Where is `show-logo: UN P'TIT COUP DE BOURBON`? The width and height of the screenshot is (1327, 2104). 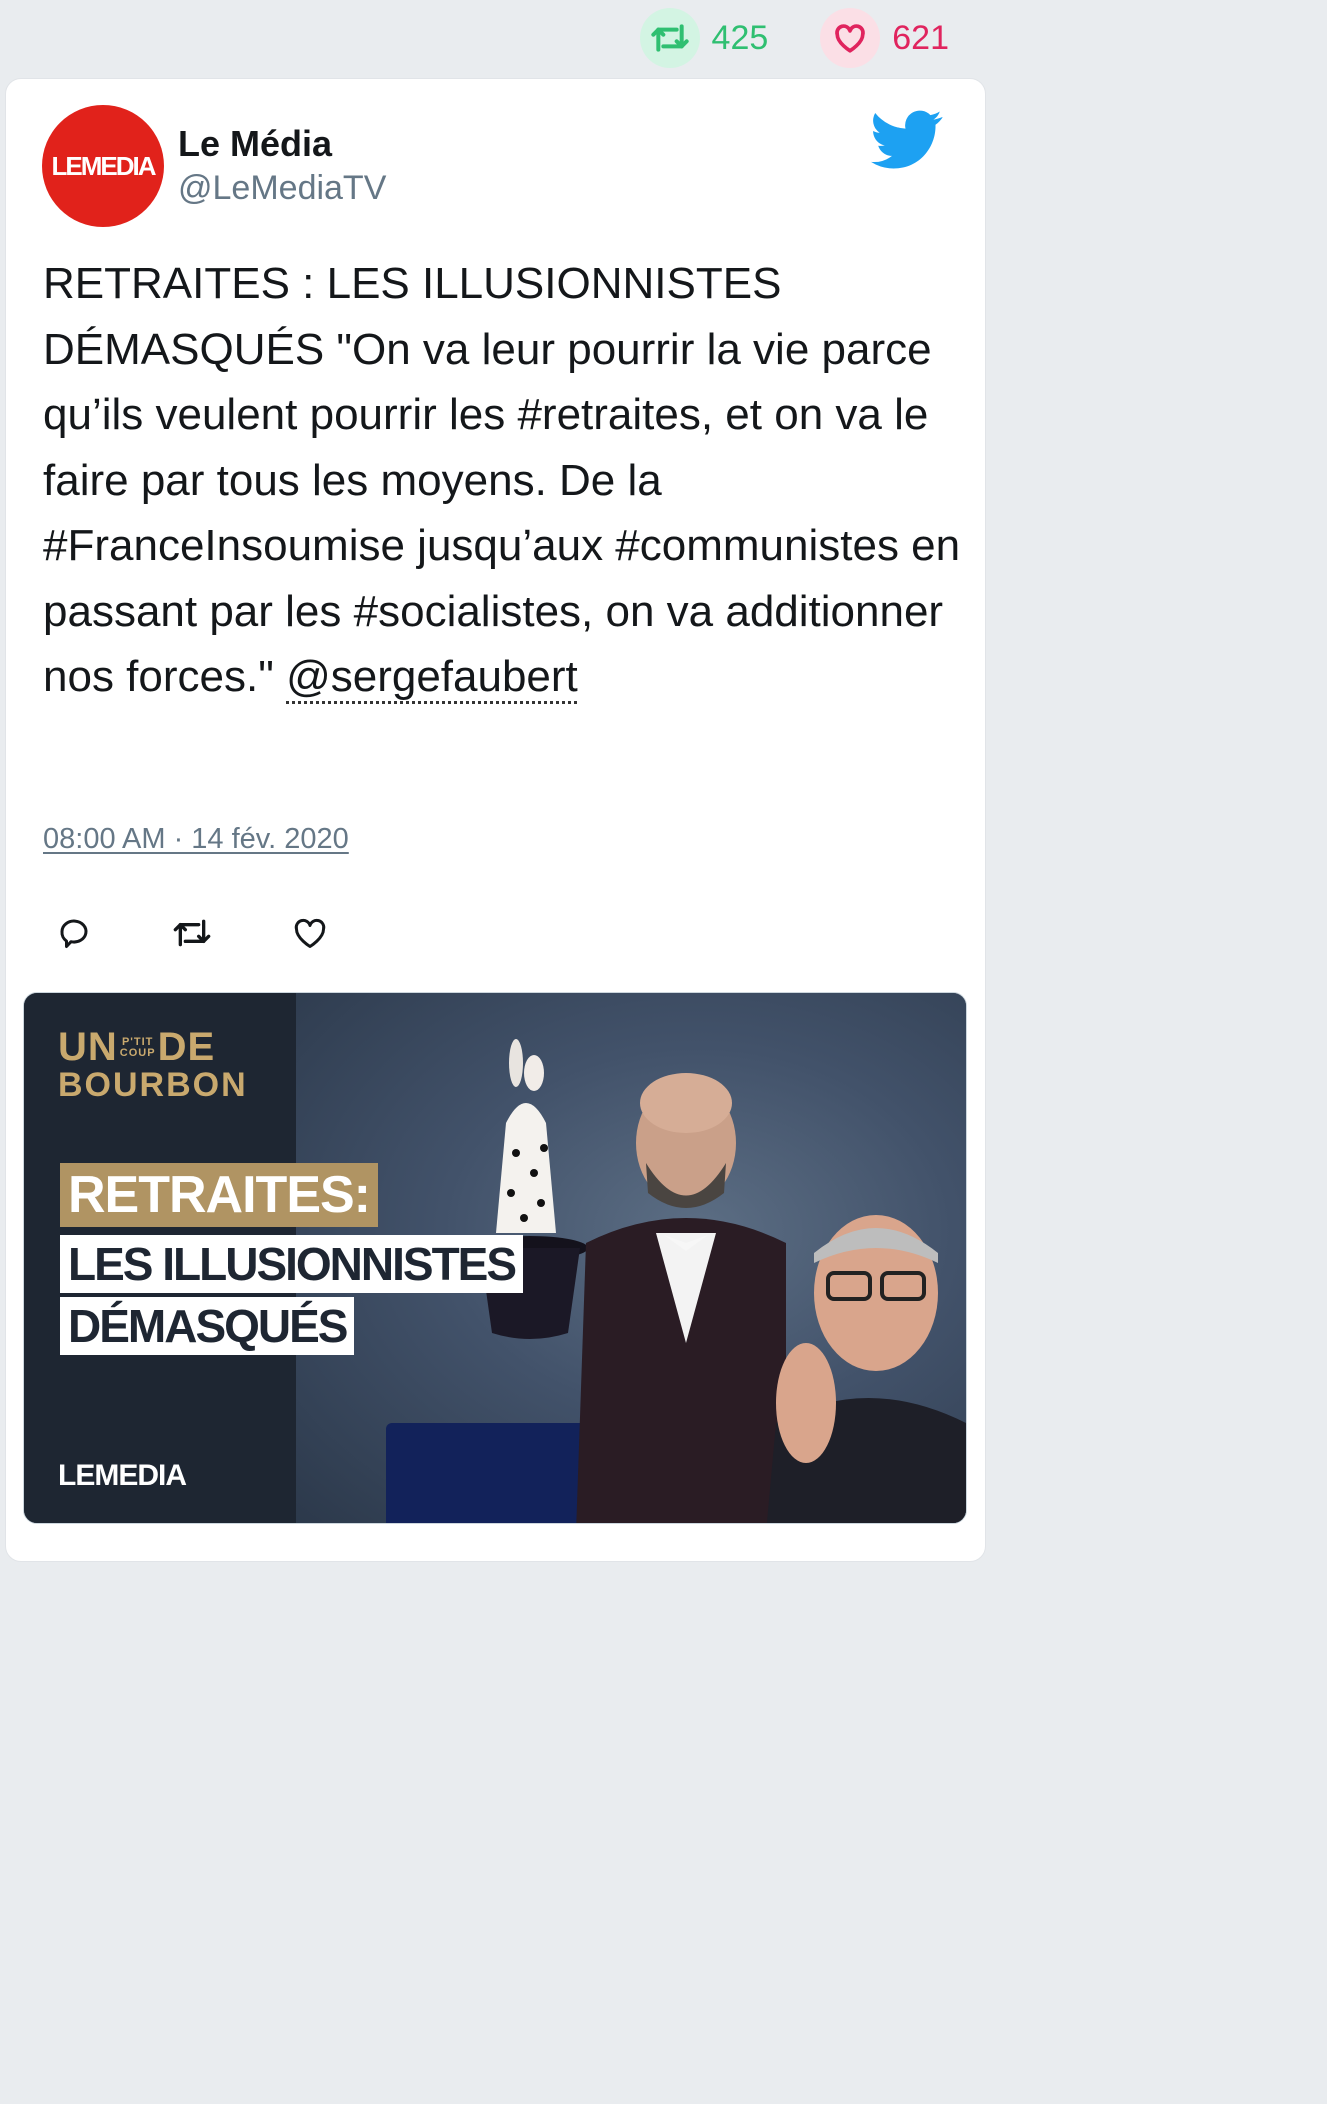 show-logo: UN P'TIT COUP DE BOURBON is located at coordinates (153, 1065).